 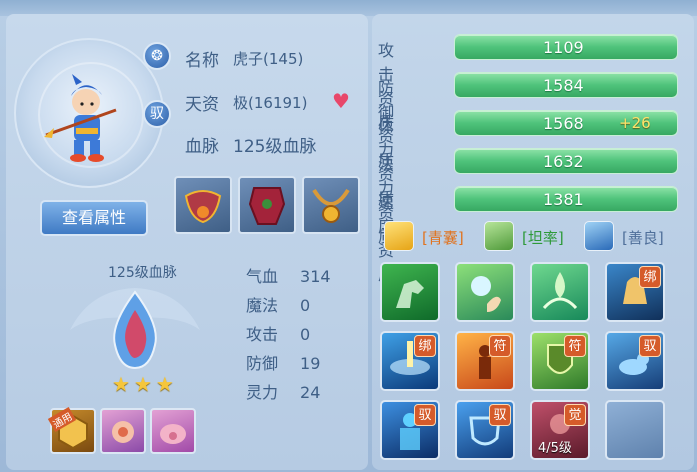 What do you see at coordinates (94, 218) in the screenshot?
I see `view-attributes-button: 查看属性` at bounding box center [94, 218].